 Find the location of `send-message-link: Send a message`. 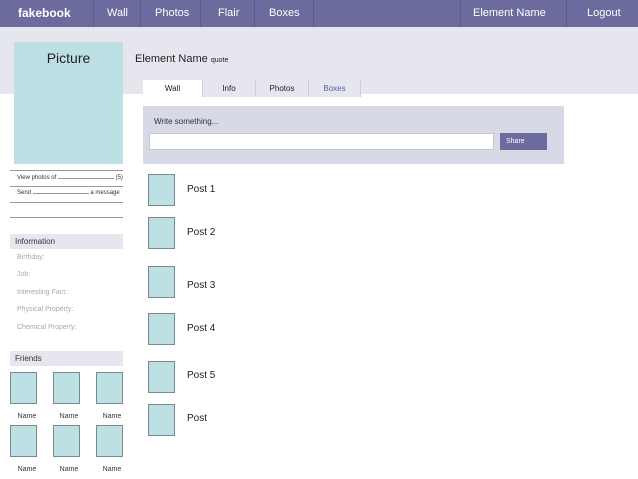

send-message-link: Send a message is located at coordinates (68, 193).